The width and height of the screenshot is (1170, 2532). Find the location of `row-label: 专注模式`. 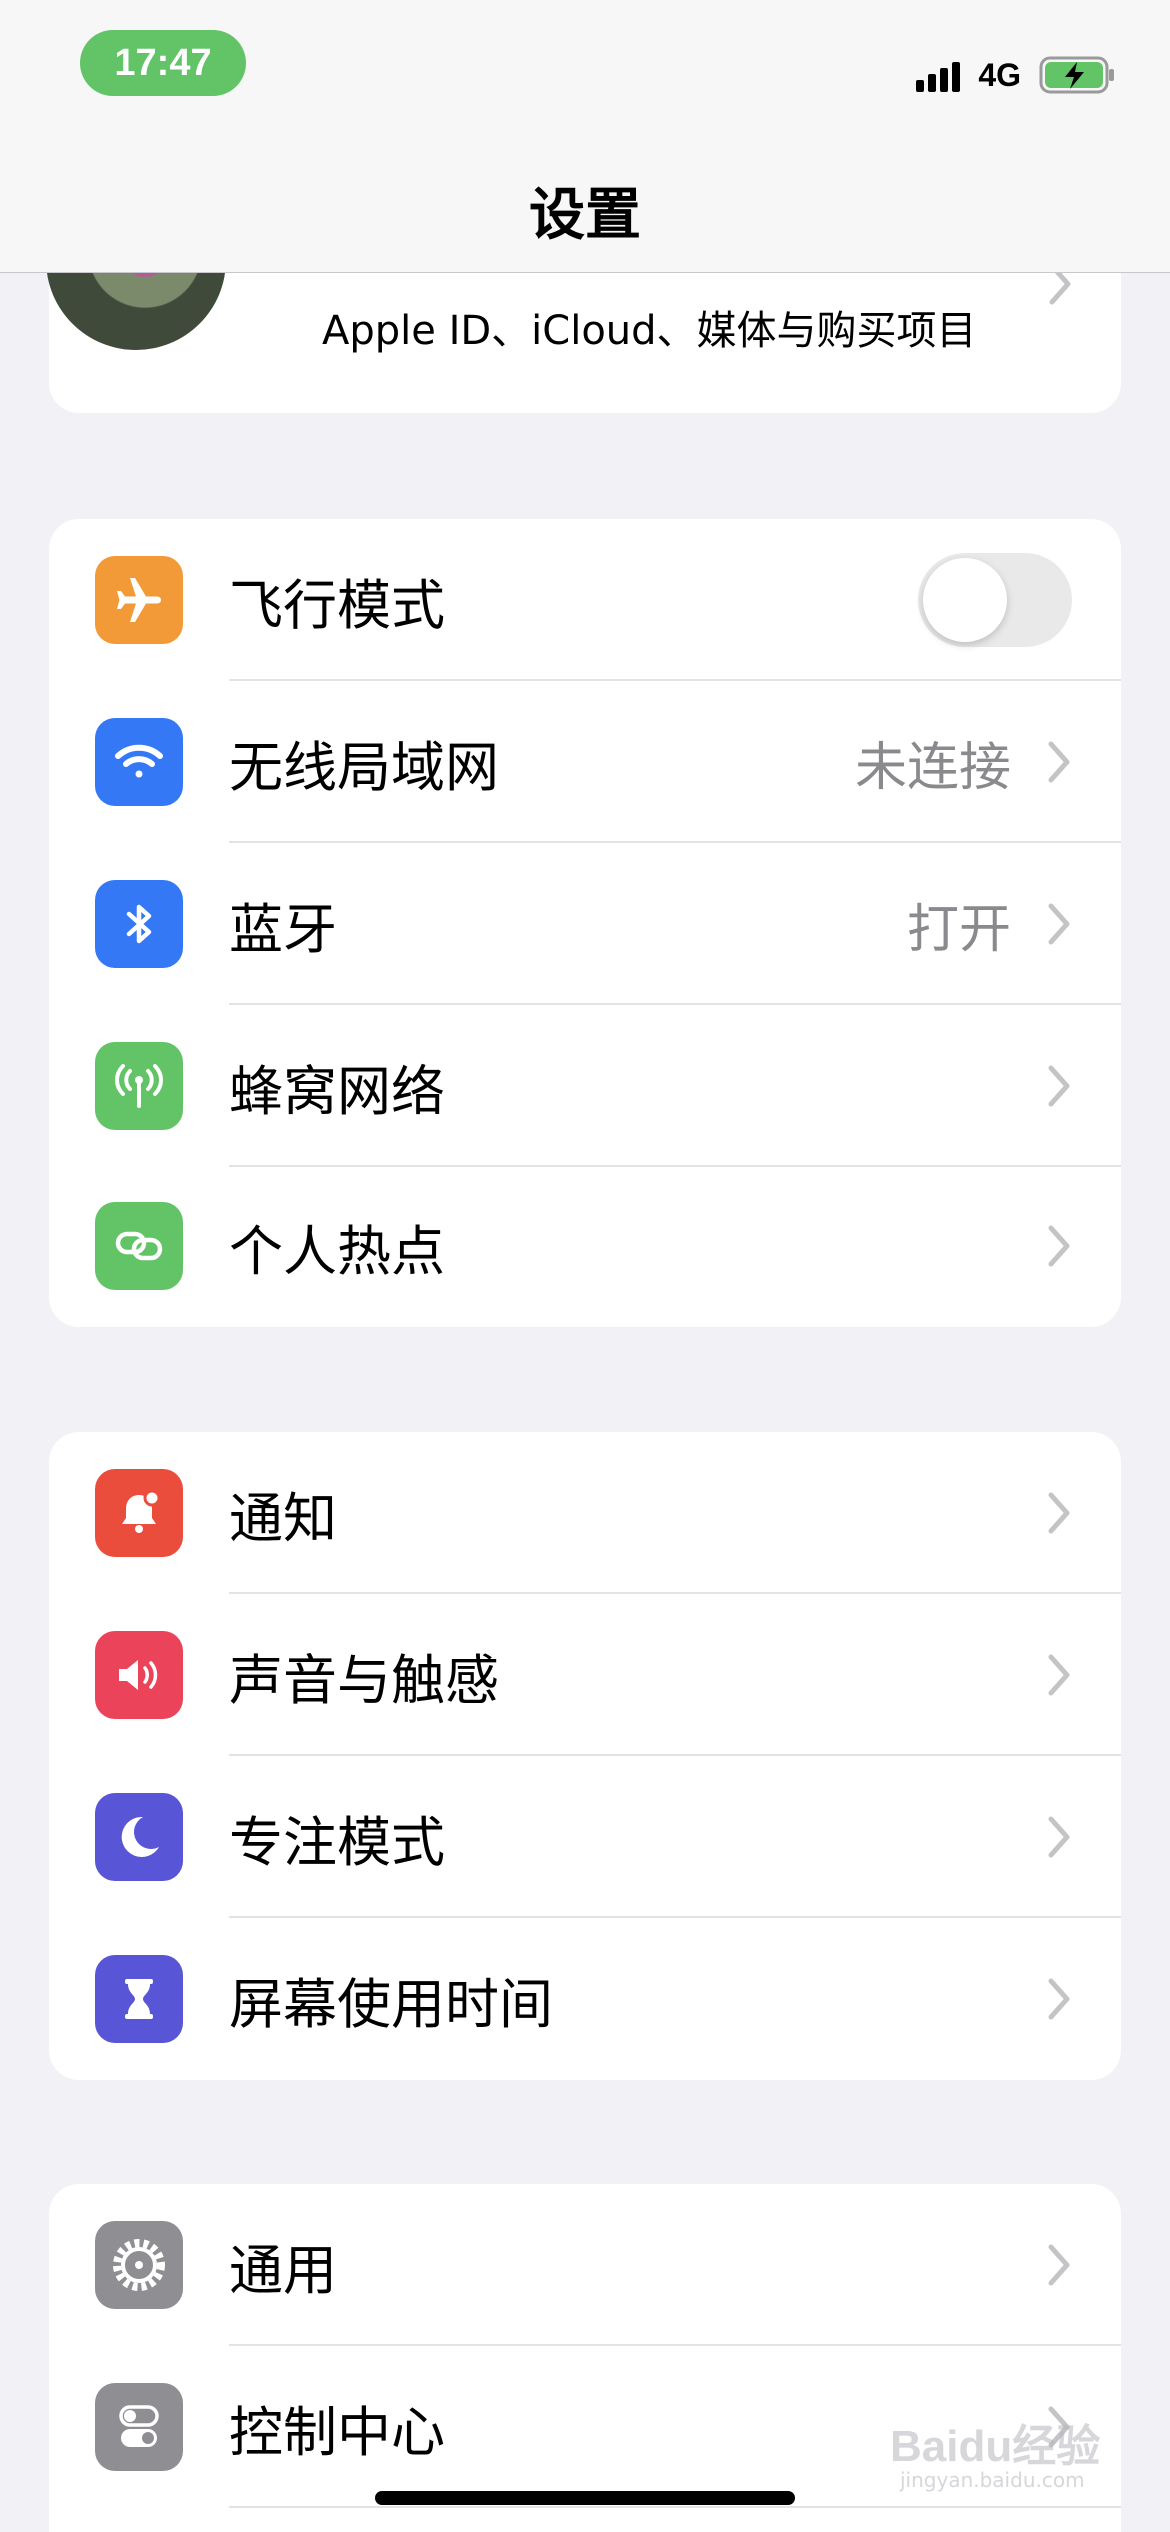

row-label: 专注模式 is located at coordinates (337, 1842).